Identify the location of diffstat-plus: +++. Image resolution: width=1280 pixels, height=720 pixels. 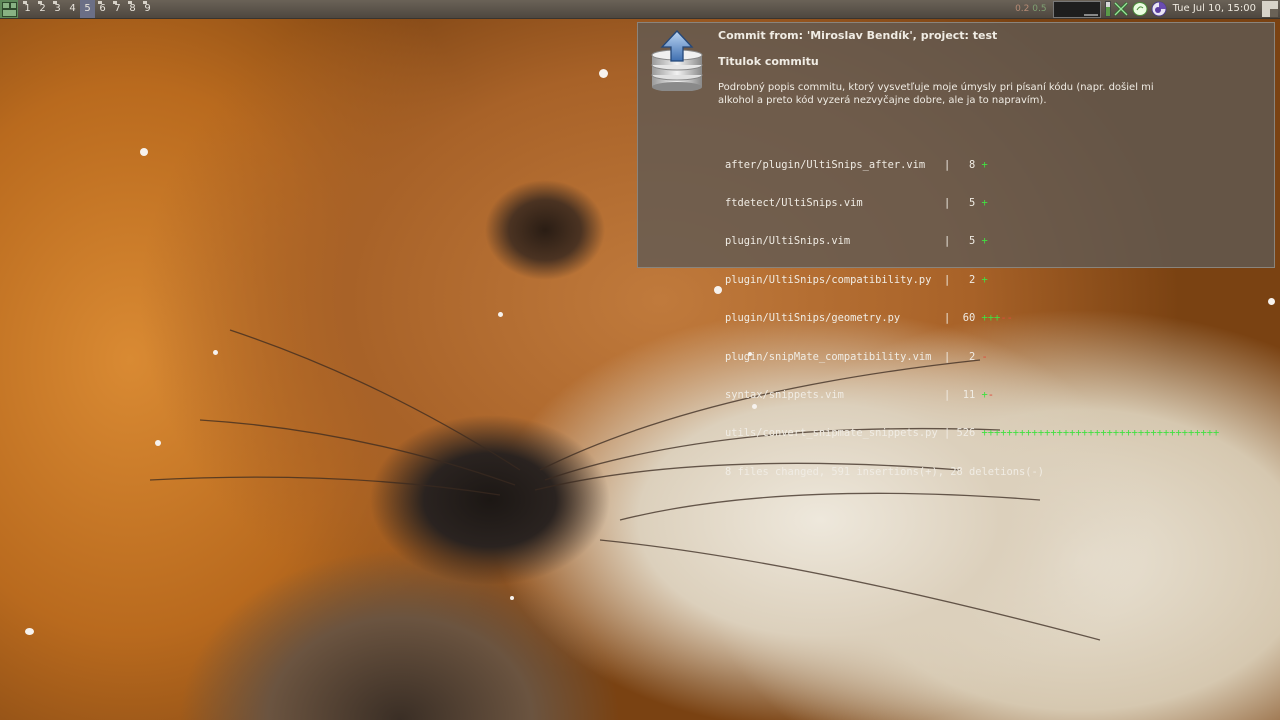
(991, 318).